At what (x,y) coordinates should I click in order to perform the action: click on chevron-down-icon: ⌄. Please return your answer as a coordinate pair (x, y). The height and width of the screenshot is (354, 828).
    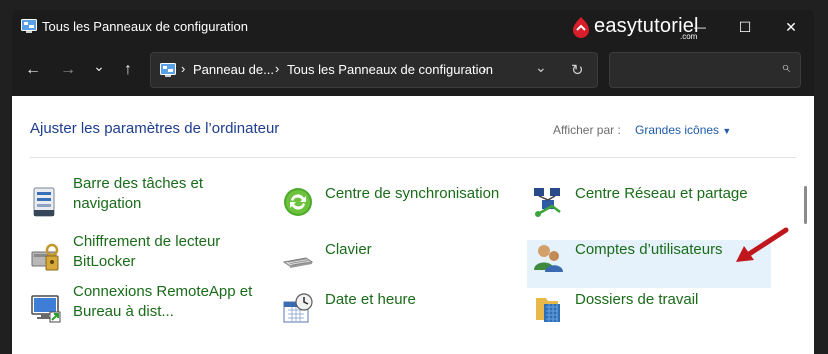
    Looking at the image, I should click on (99, 65).